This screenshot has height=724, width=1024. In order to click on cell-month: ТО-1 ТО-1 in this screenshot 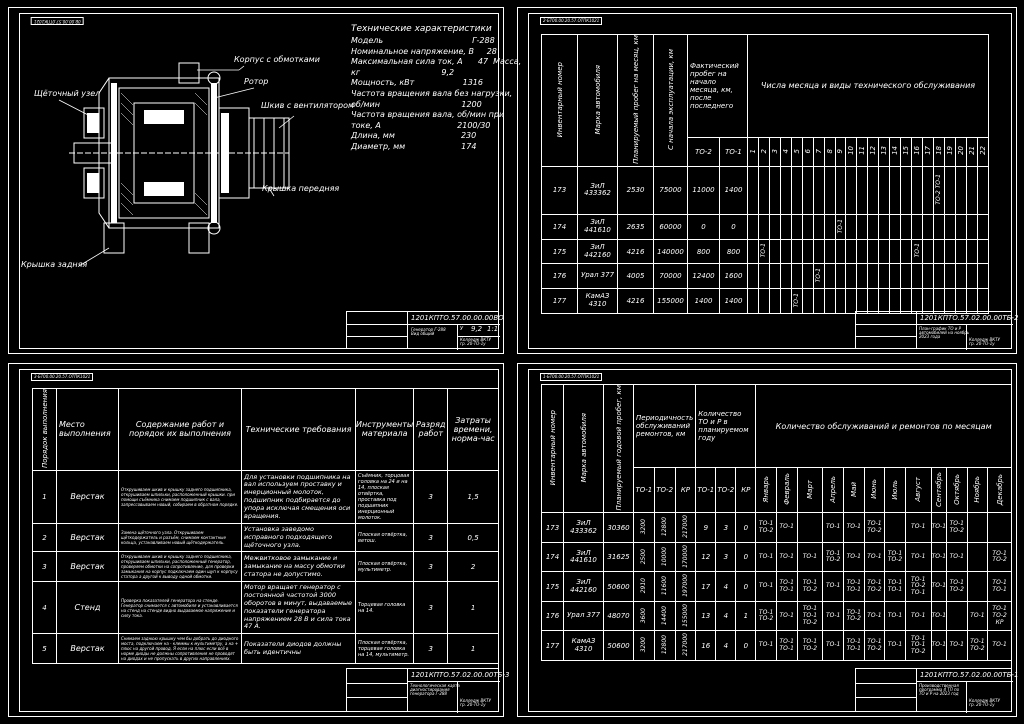, I will do `click(999, 586)`.